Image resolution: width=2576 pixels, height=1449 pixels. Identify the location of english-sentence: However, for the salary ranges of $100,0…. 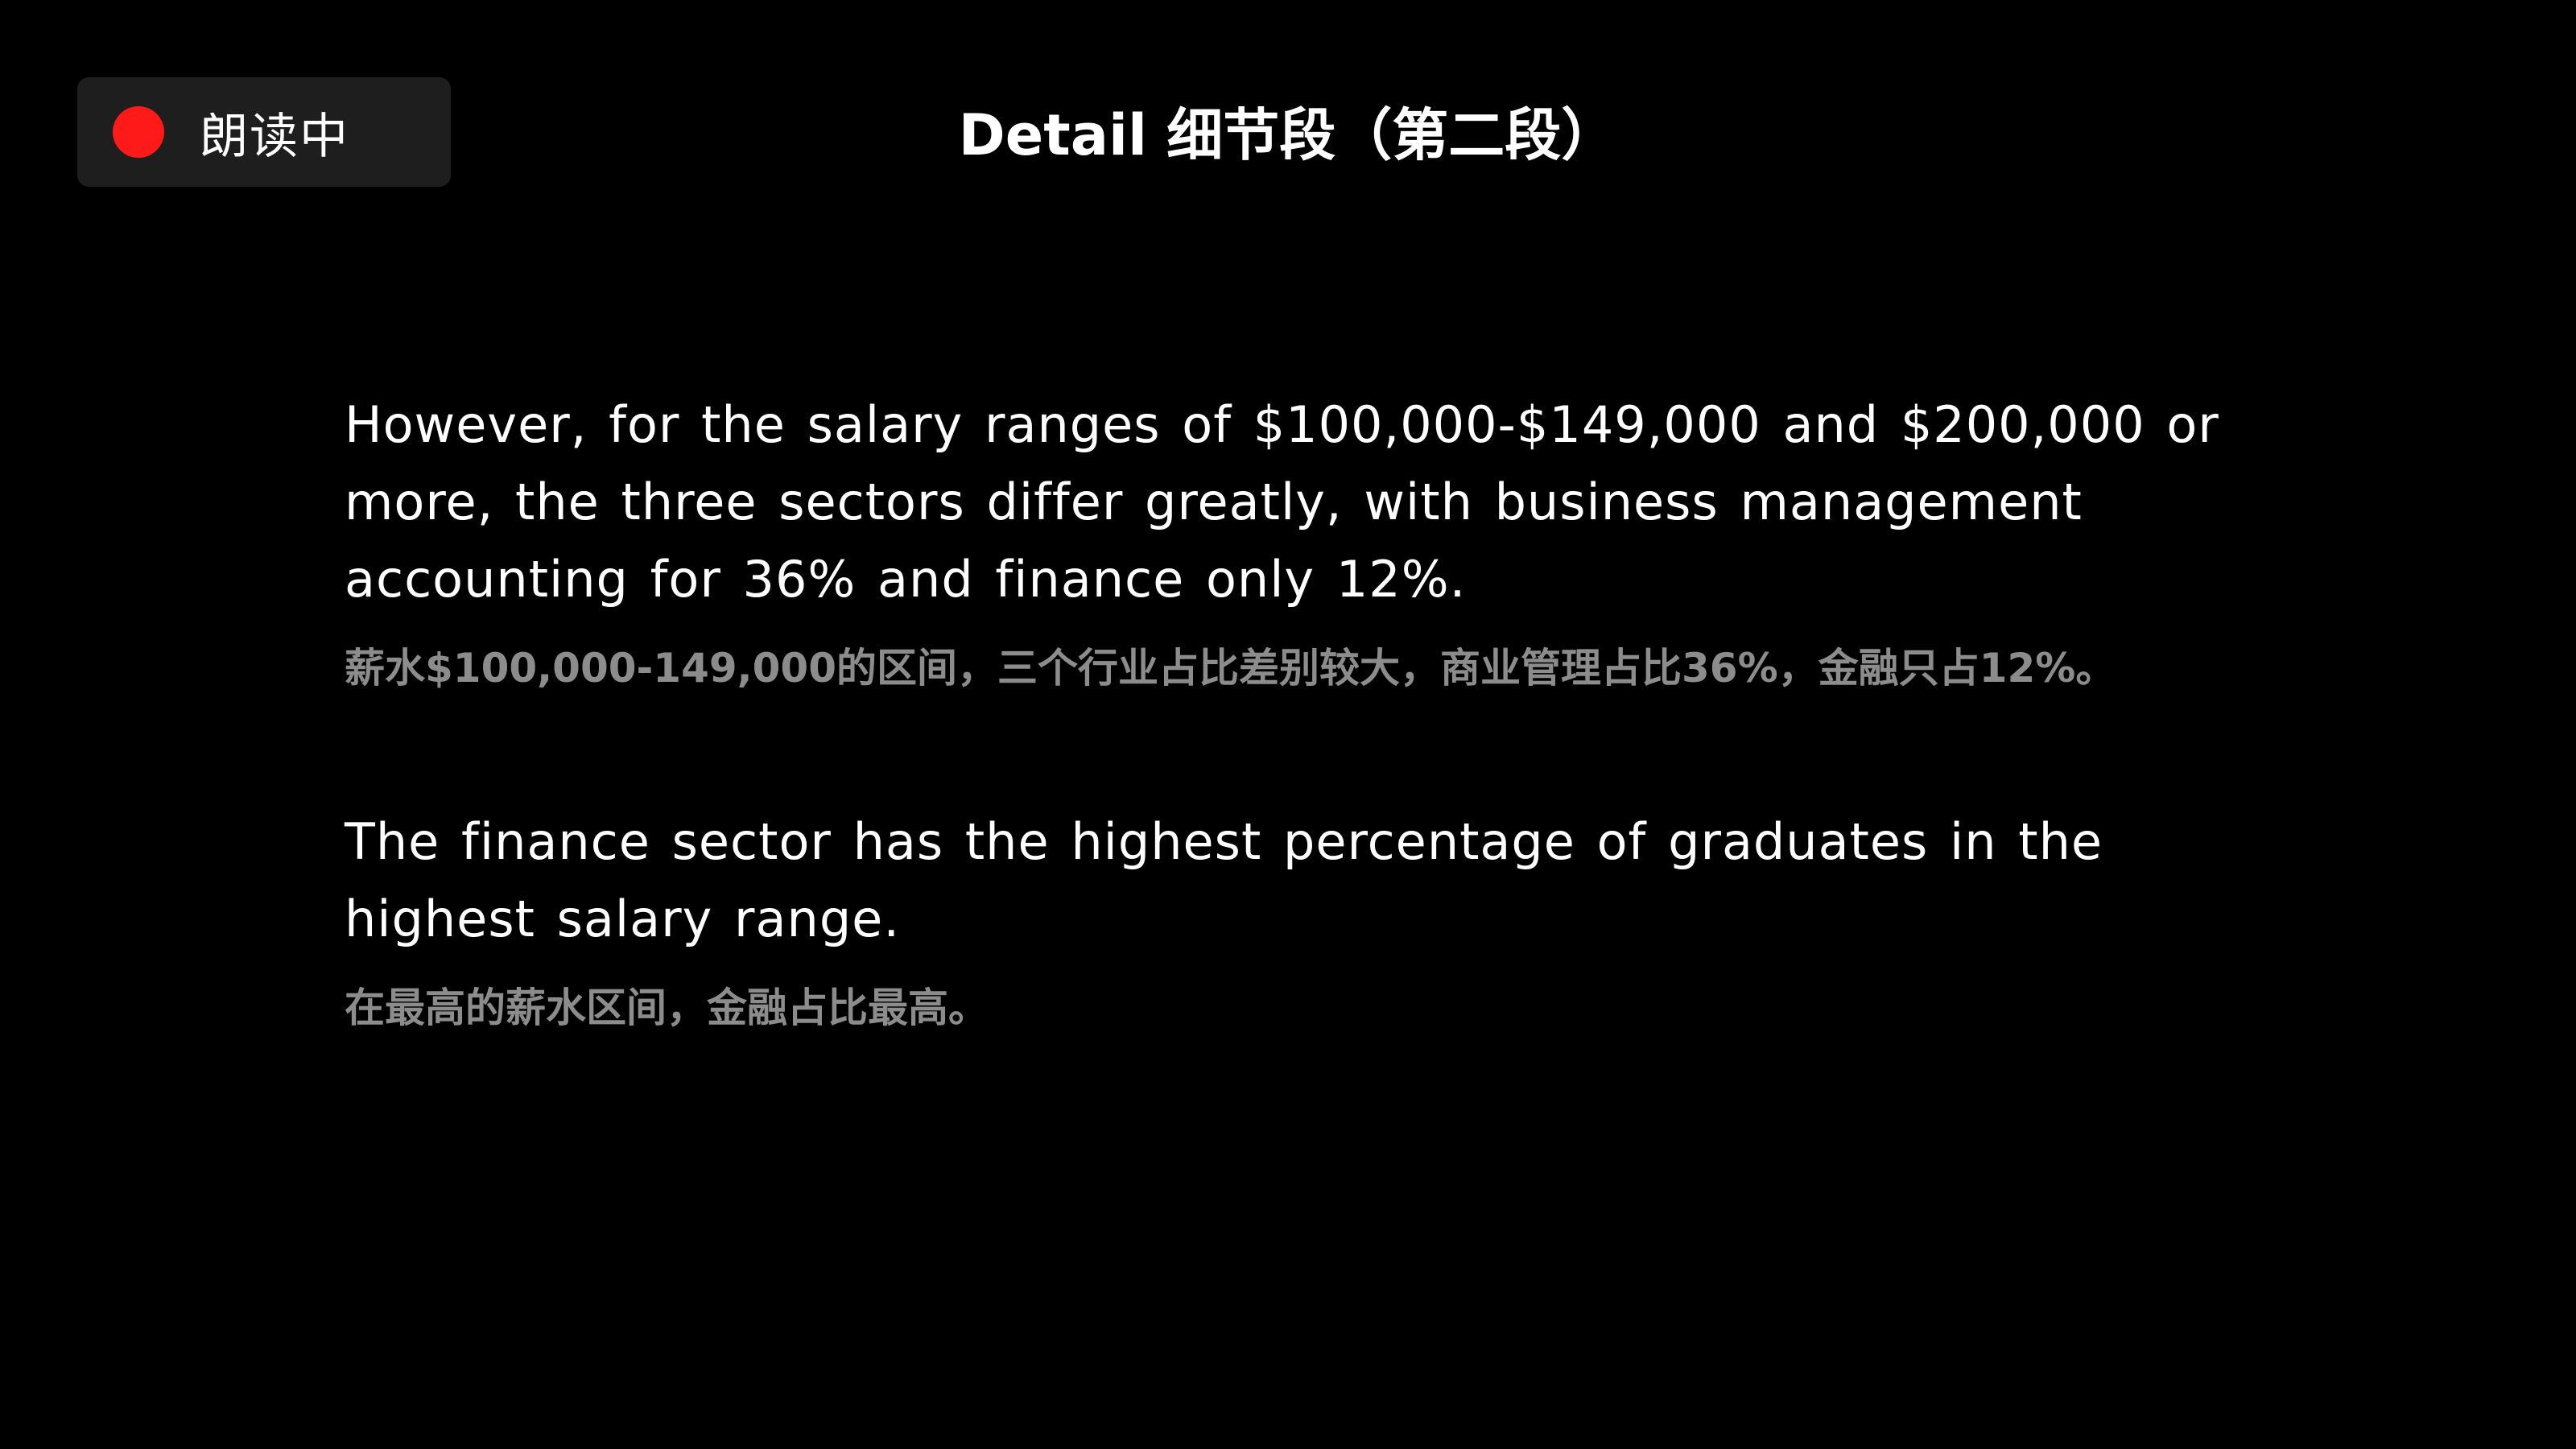
(1282, 502).